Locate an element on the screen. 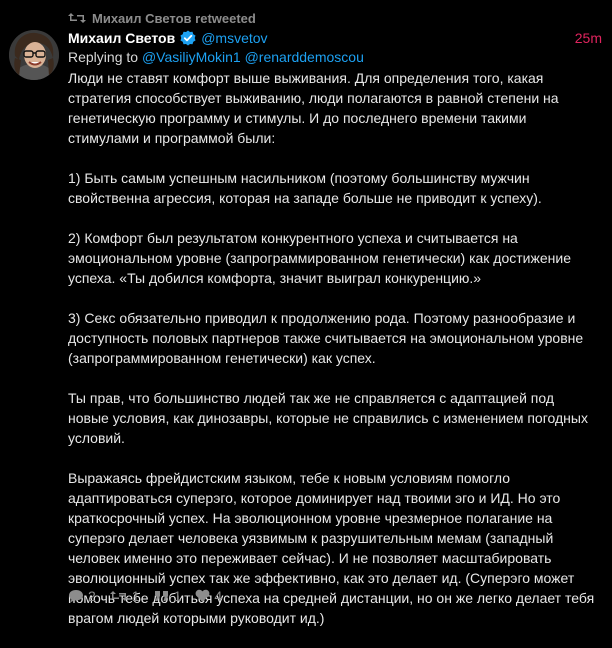 The image size is (612, 648). quote-icon is located at coordinates (162, 596).